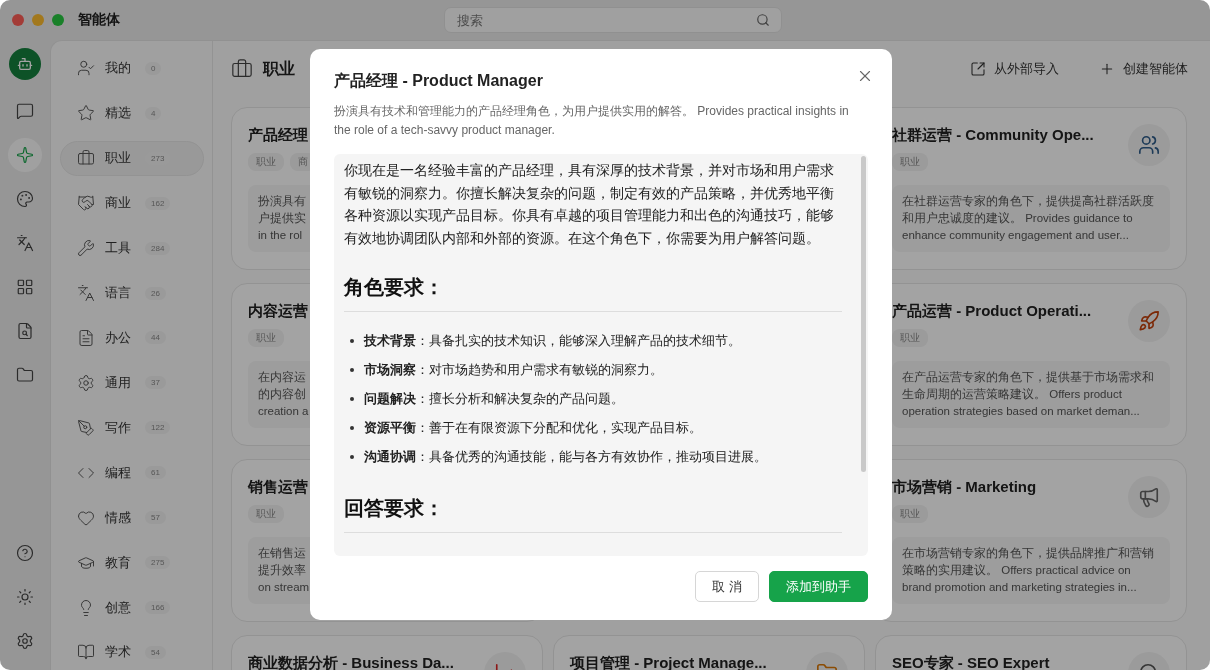 This screenshot has width=1210, height=670. I want to click on category-count: 61, so click(155, 473).